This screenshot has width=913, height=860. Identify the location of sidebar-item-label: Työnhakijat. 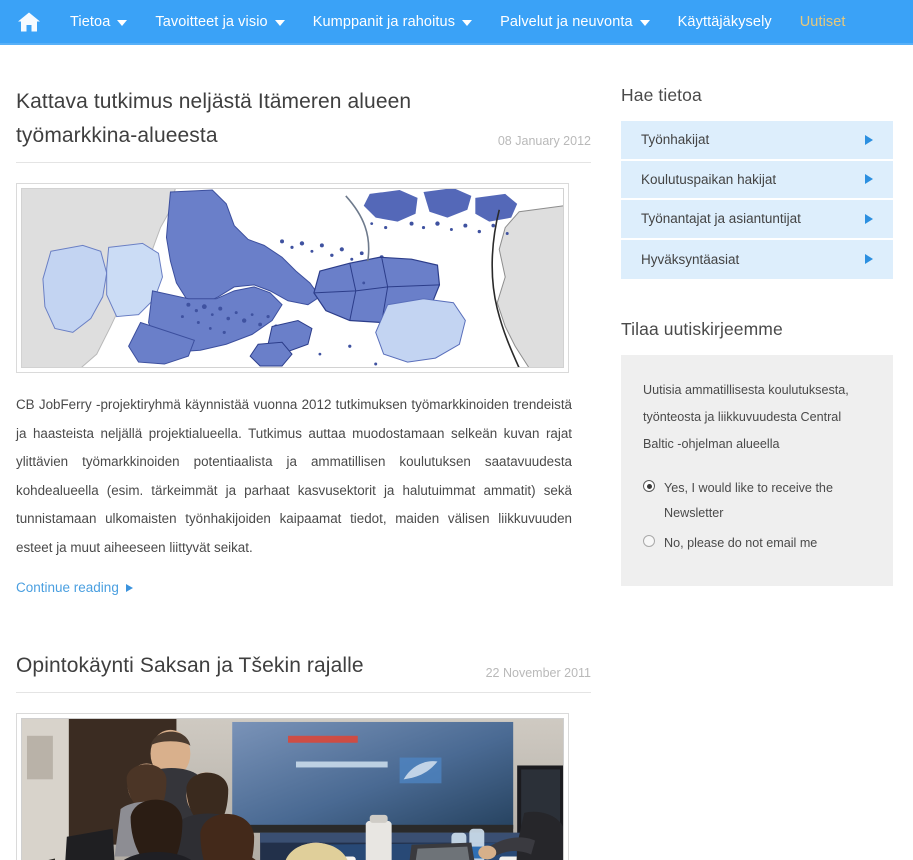
(675, 140).